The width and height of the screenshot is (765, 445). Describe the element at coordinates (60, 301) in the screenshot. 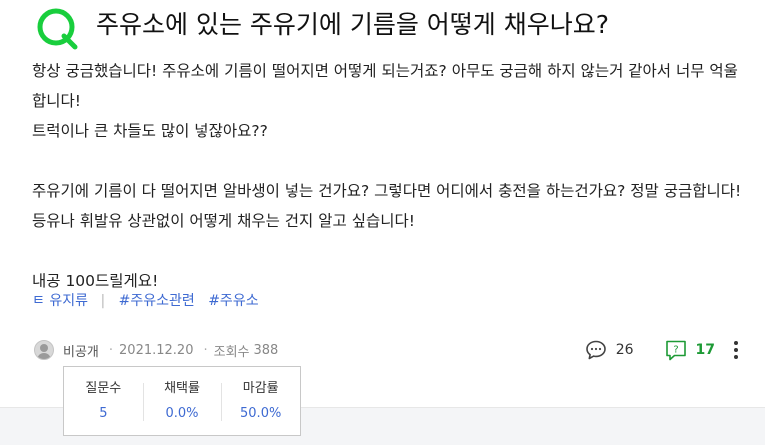

I see `category-link: ㅌ 유지류` at that location.